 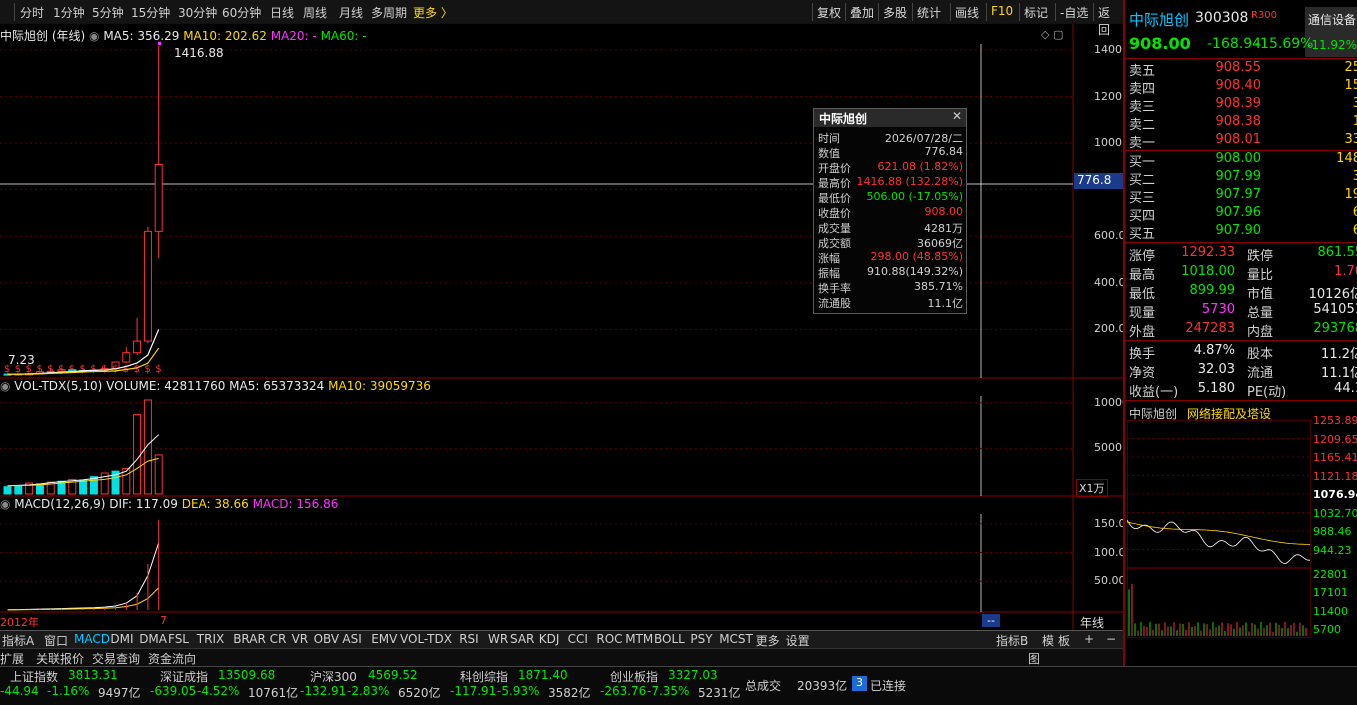 What do you see at coordinates (609, 639) in the screenshot?
I see `indicator-tab-roc: ROC` at bounding box center [609, 639].